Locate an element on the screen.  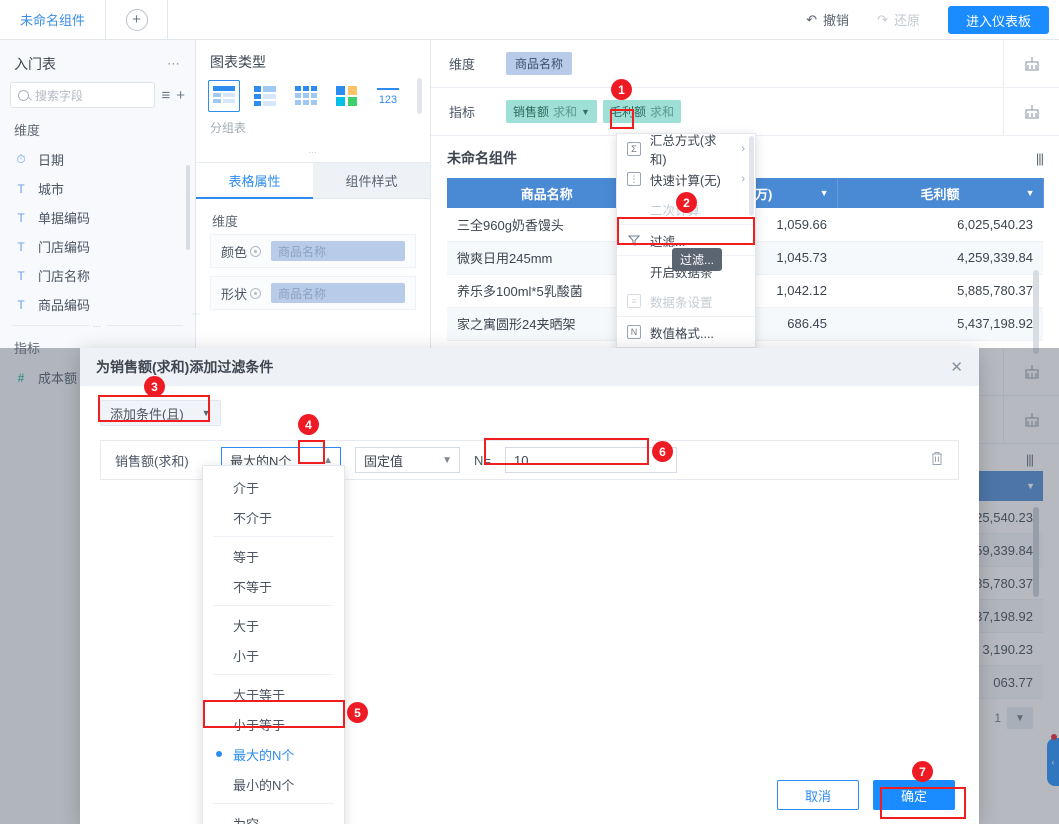
dimension-shelf-collapse is located at coordinates (1031, 63).